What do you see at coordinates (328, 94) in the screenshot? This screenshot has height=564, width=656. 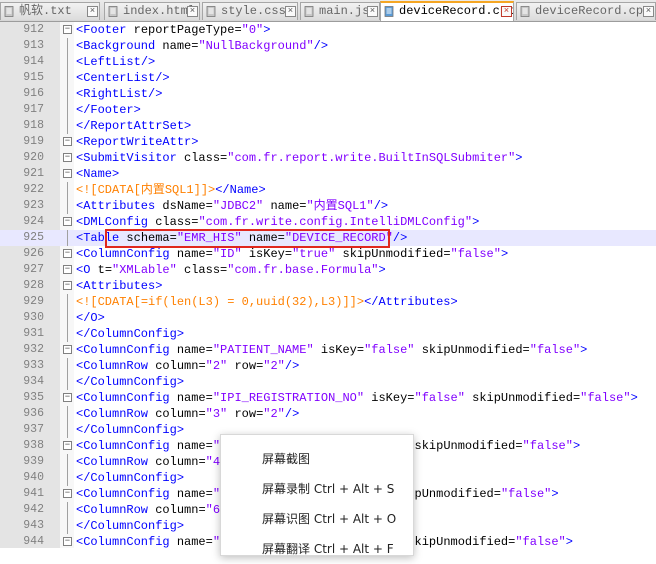 I see `code-line: 916 <RightList/>` at bounding box center [328, 94].